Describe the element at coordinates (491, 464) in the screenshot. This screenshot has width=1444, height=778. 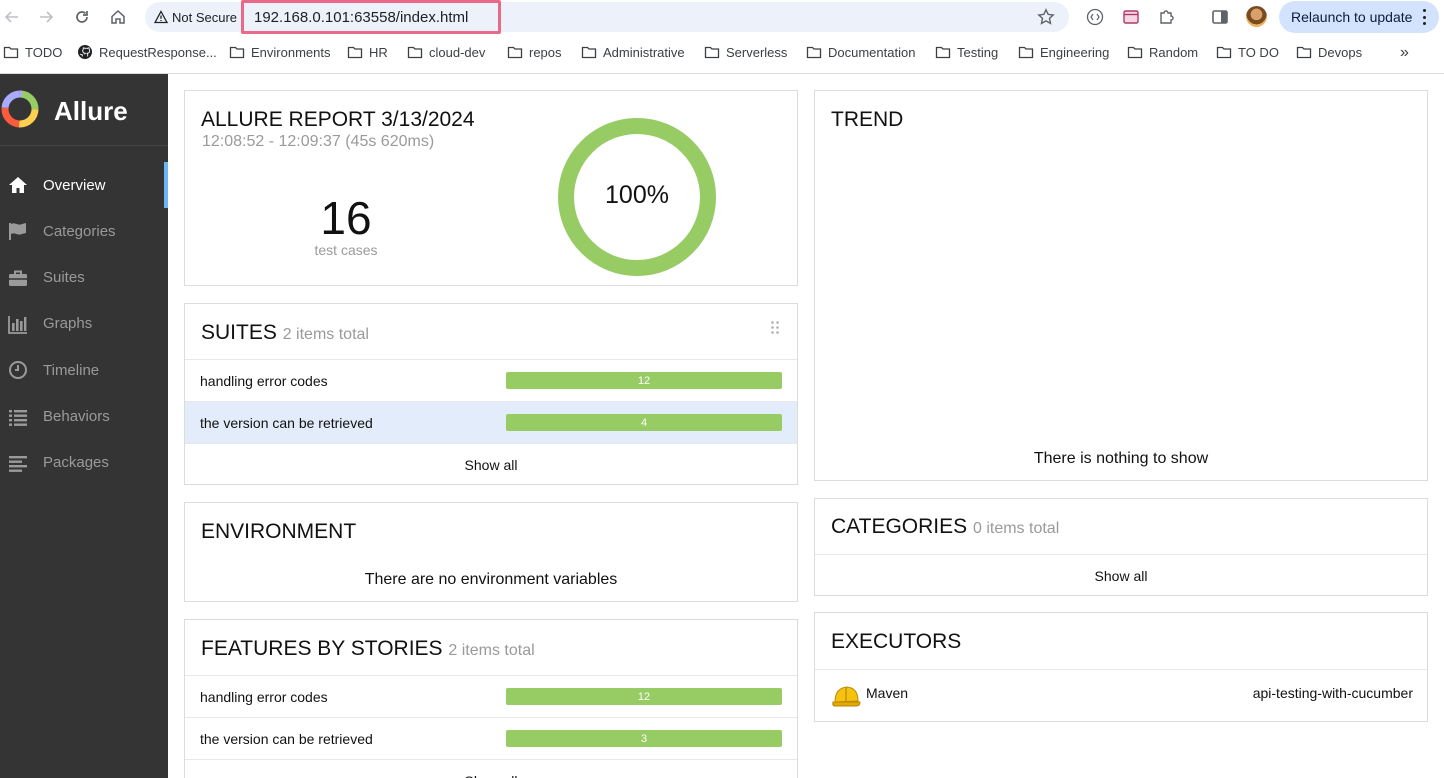
I see `suites-show-all-link: Show all` at that location.